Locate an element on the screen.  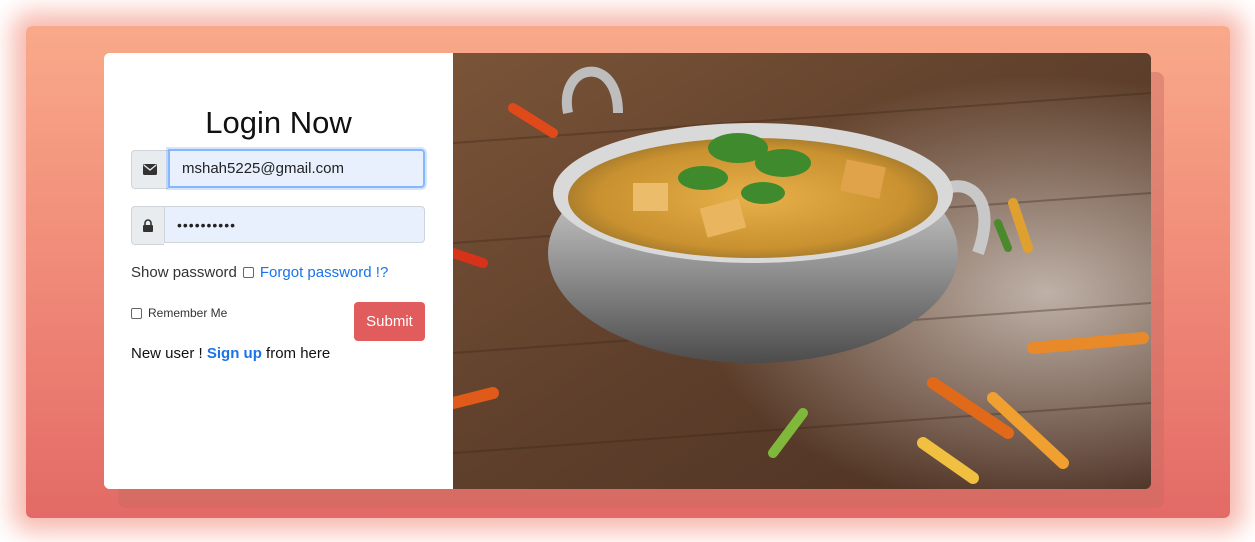
lock-icon is located at coordinates (147, 225).